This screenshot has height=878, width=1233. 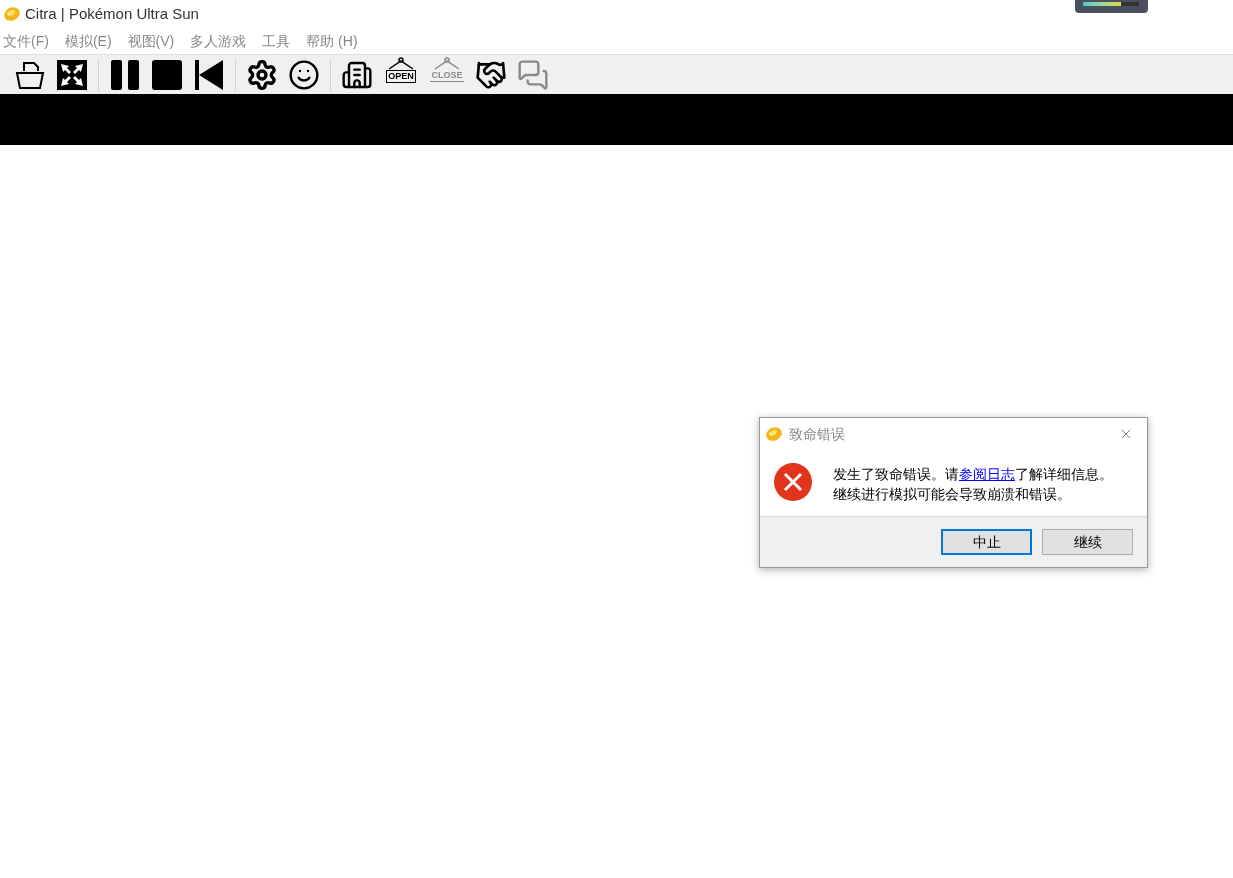 What do you see at coordinates (88, 41) in the screenshot?
I see `menu-item: 模拟(E)` at bounding box center [88, 41].